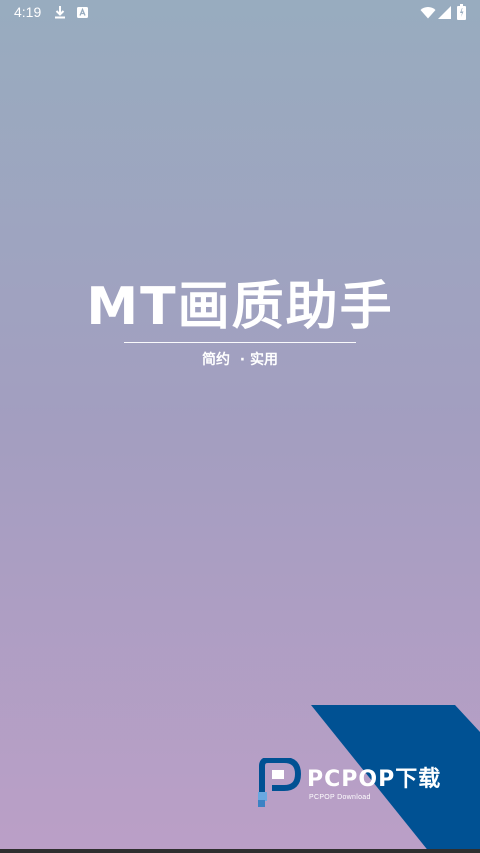 This screenshot has height=853, width=480. Describe the element at coordinates (340, 797) in the screenshot. I see `watermark-subtitle: PCPOP Download` at that location.